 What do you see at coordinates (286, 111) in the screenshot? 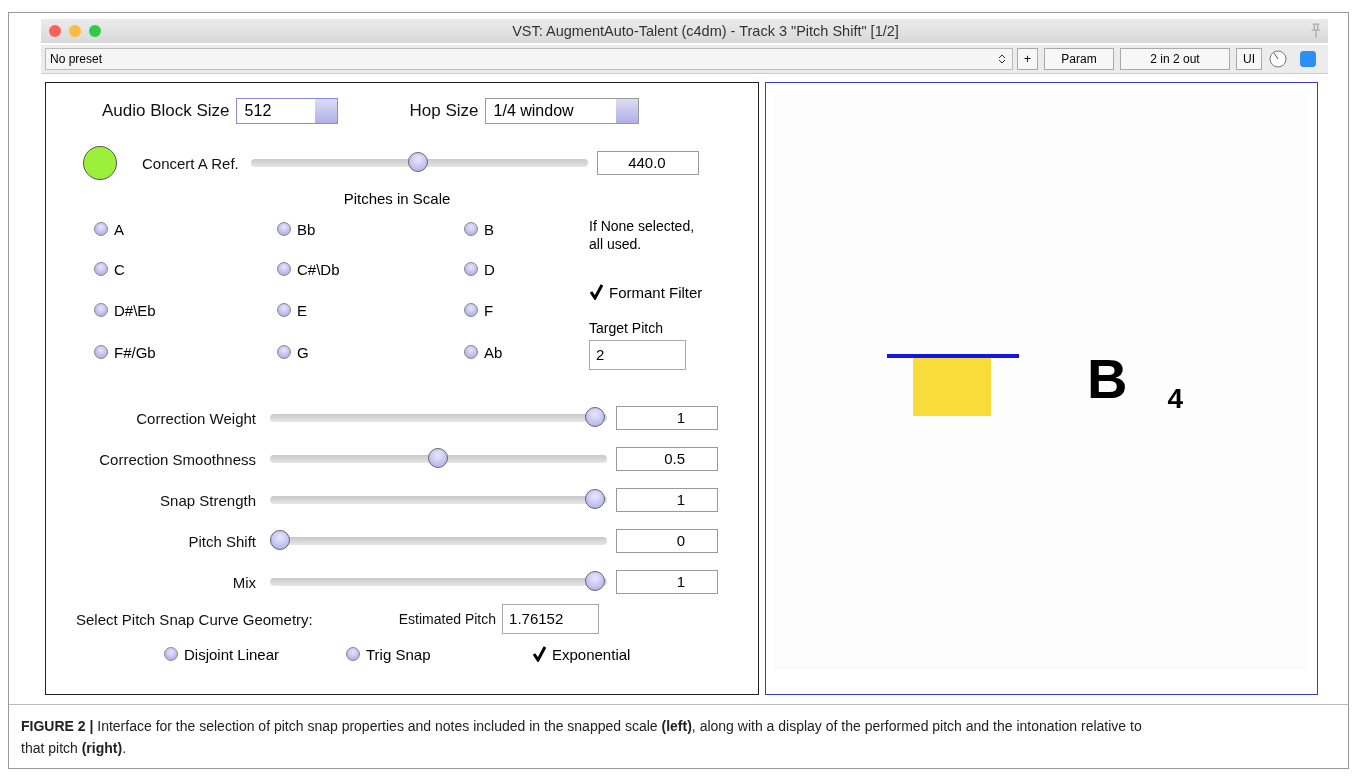
I see `block-size-dropdown: 512` at bounding box center [286, 111].